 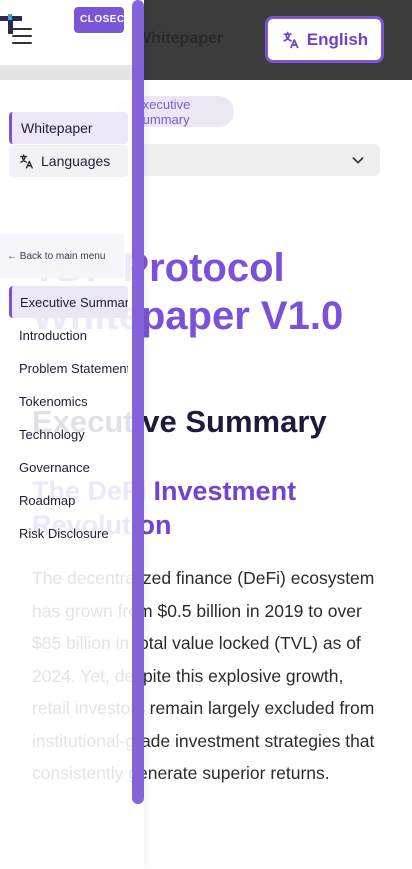 What do you see at coordinates (250, 160) in the screenshot?
I see `document-section-select` at bounding box center [250, 160].